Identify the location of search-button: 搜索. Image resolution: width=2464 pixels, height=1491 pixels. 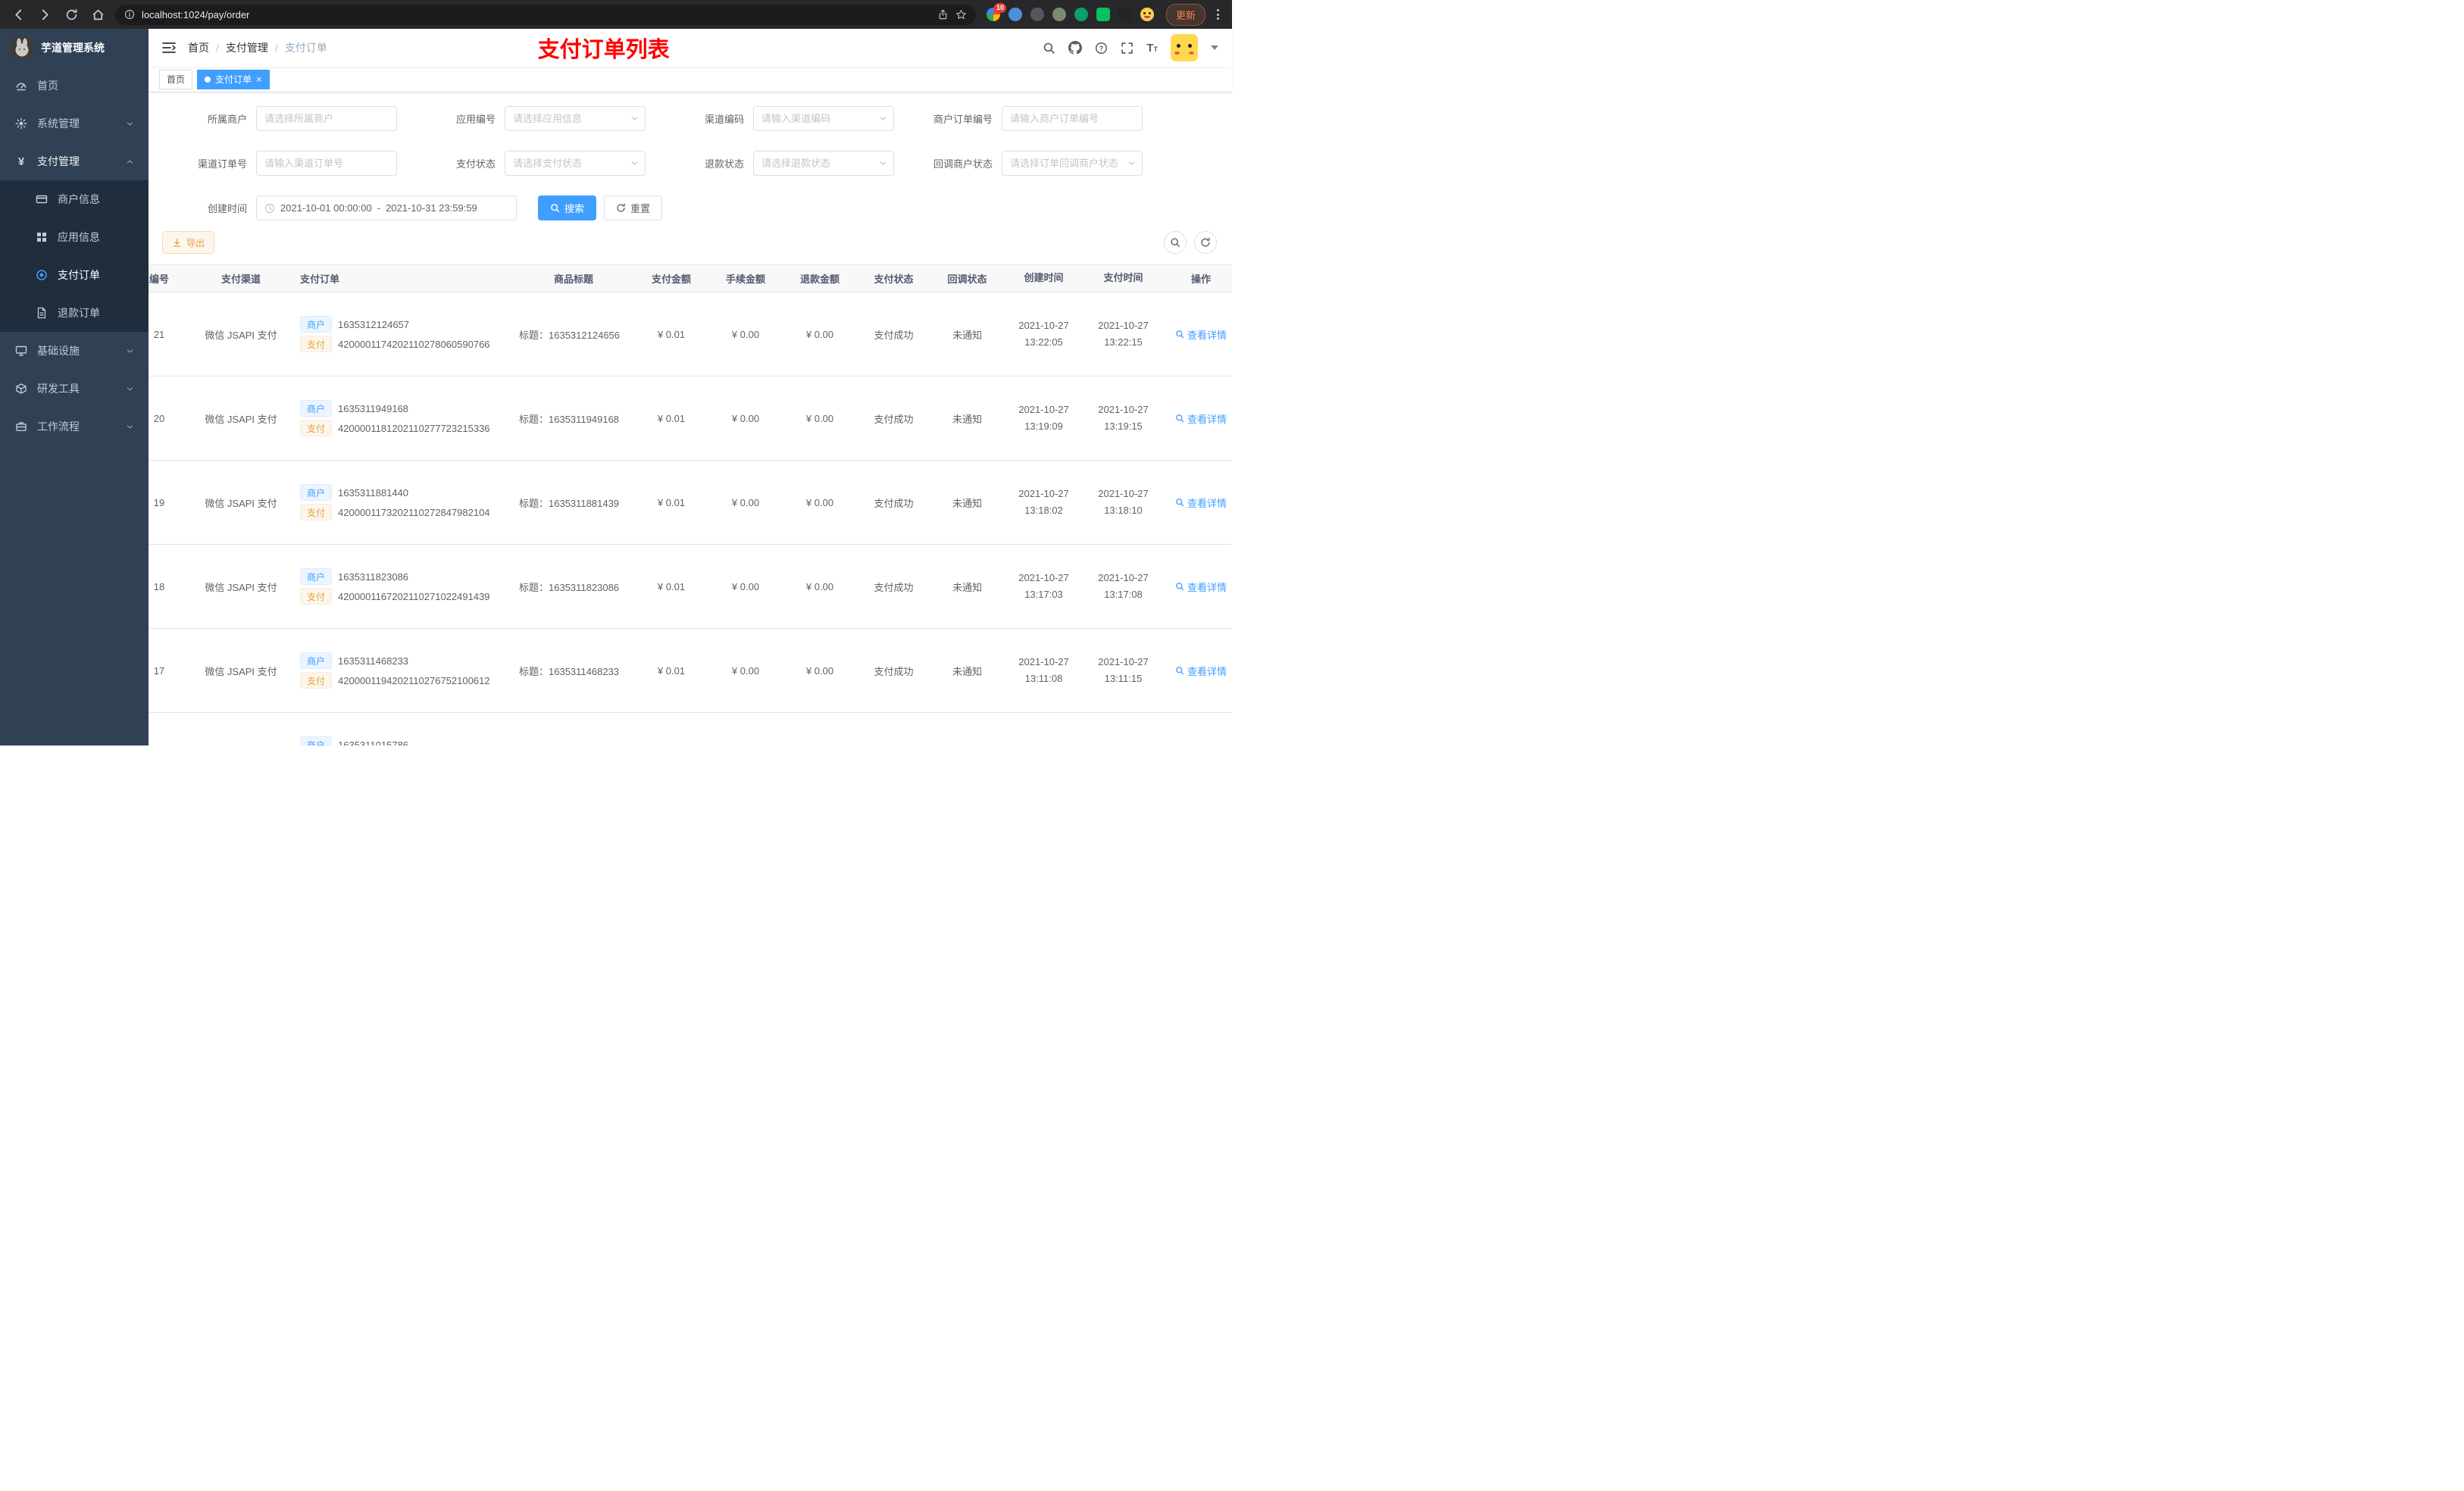
(567, 207).